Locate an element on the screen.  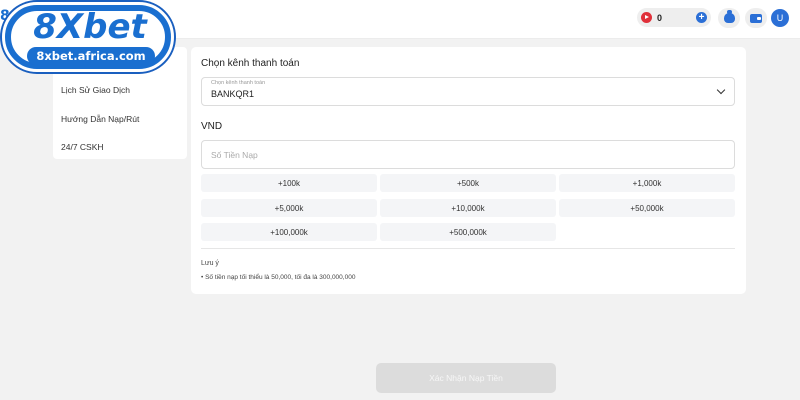
chevron-down-icon is located at coordinates (721, 90).